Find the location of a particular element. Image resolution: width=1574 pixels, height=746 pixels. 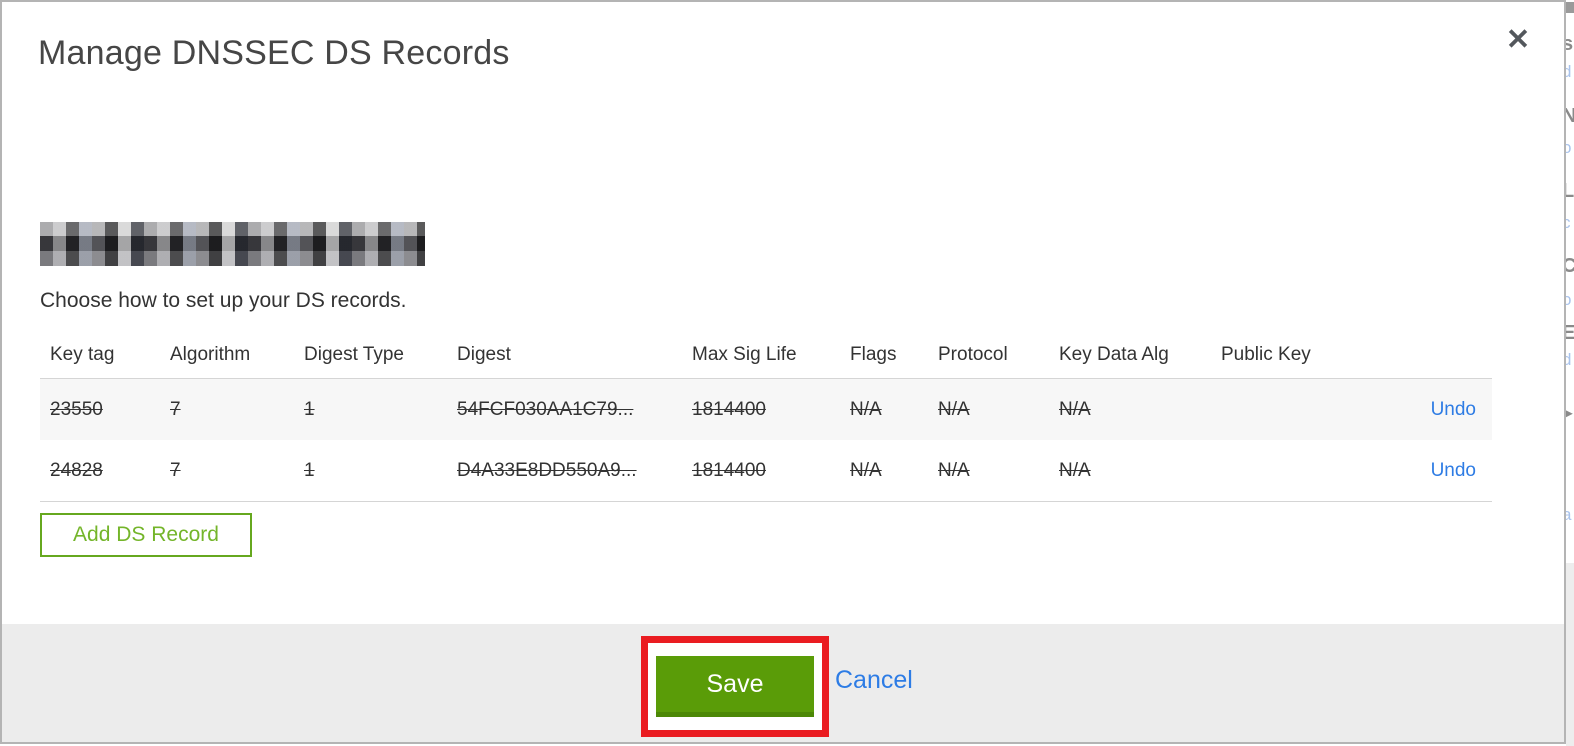

header-digest: Digest is located at coordinates (484, 354).